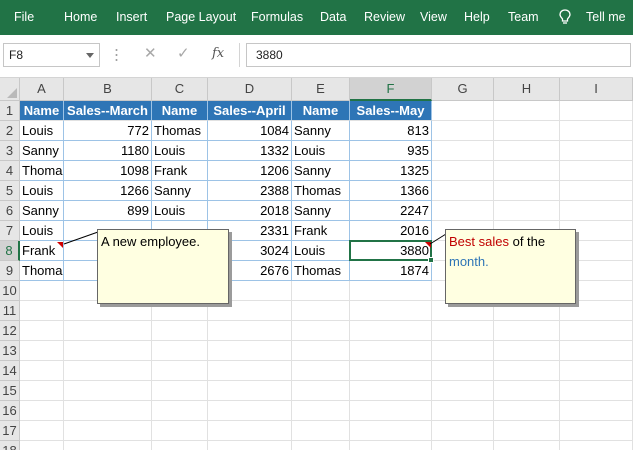 The image size is (633, 450). Describe the element at coordinates (10, 371) in the screenshot. I see `row-header-14: 14` at that location.